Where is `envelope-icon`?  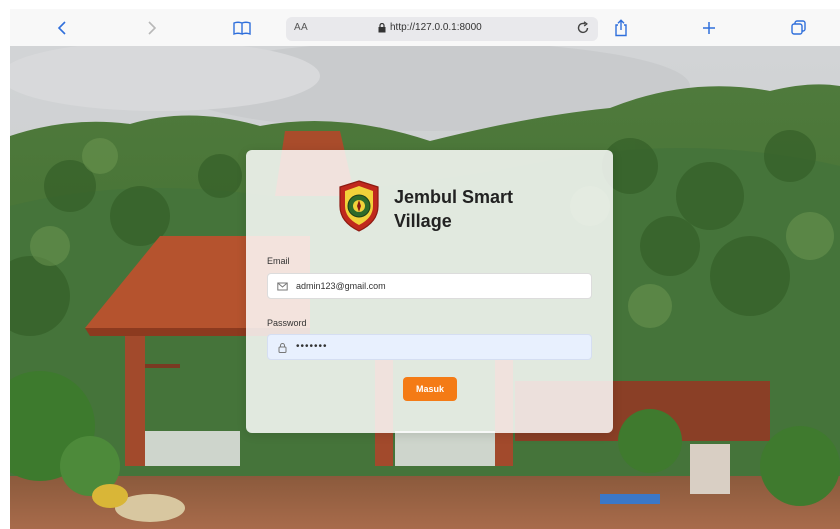 envelope-icon is located at coordinates (282, 286).